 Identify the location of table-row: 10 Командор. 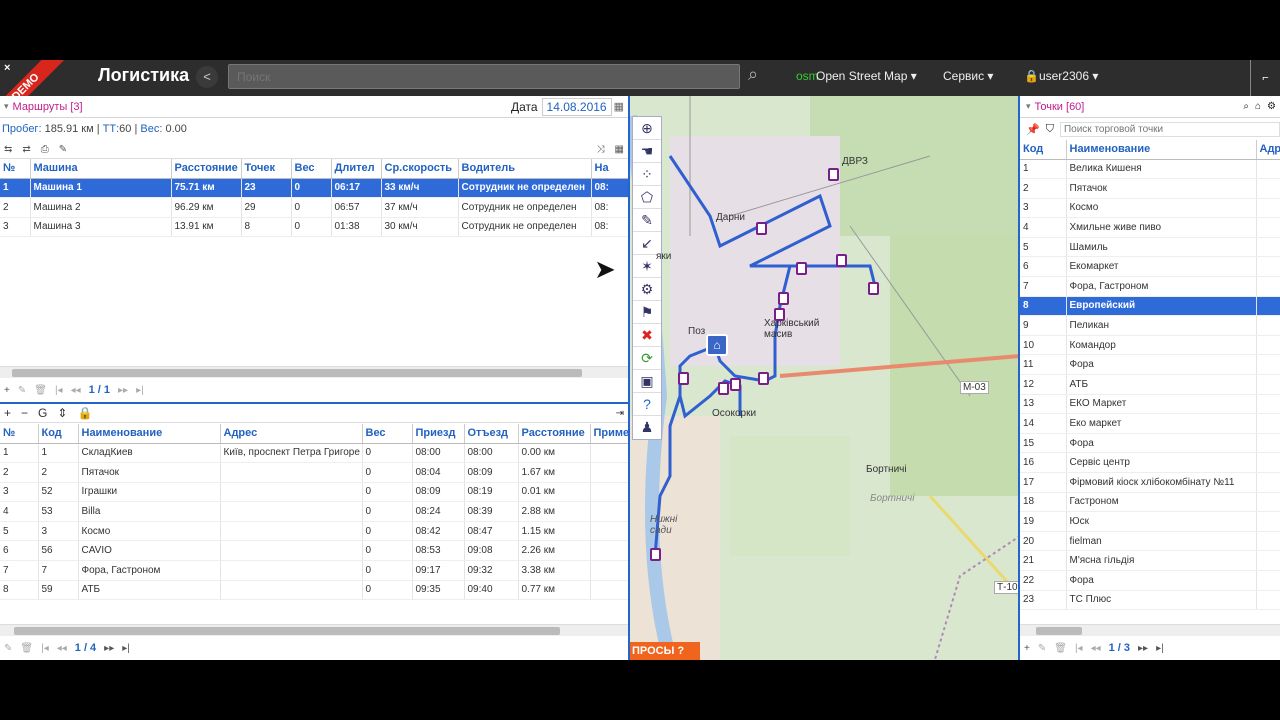
(1150, 345).